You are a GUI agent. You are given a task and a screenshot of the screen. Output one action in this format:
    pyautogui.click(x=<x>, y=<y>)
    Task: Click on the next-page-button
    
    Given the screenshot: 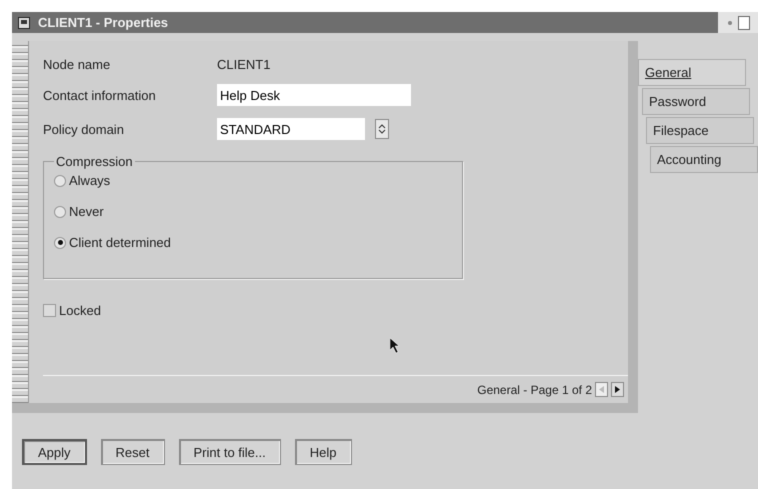 What is the action you would take?
    pyautogui.click(x=617, y=389)
    